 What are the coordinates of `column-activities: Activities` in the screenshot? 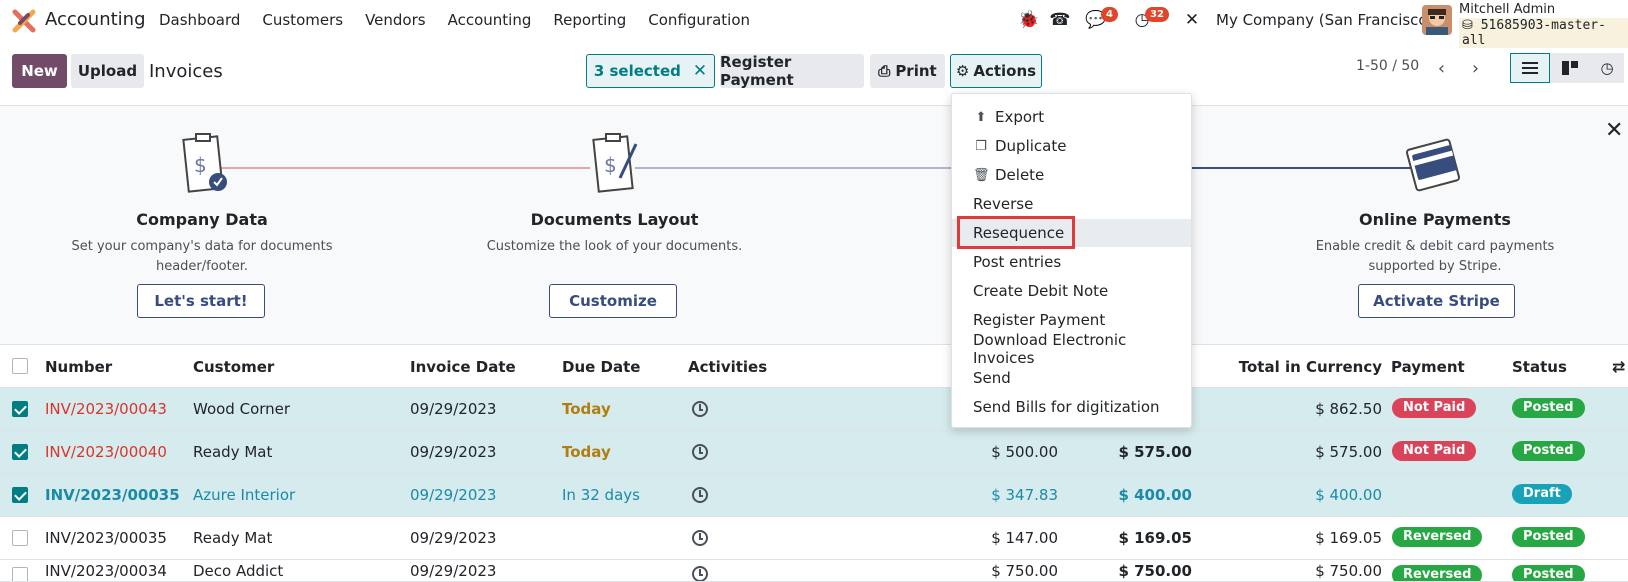 It's located at (727, 367).